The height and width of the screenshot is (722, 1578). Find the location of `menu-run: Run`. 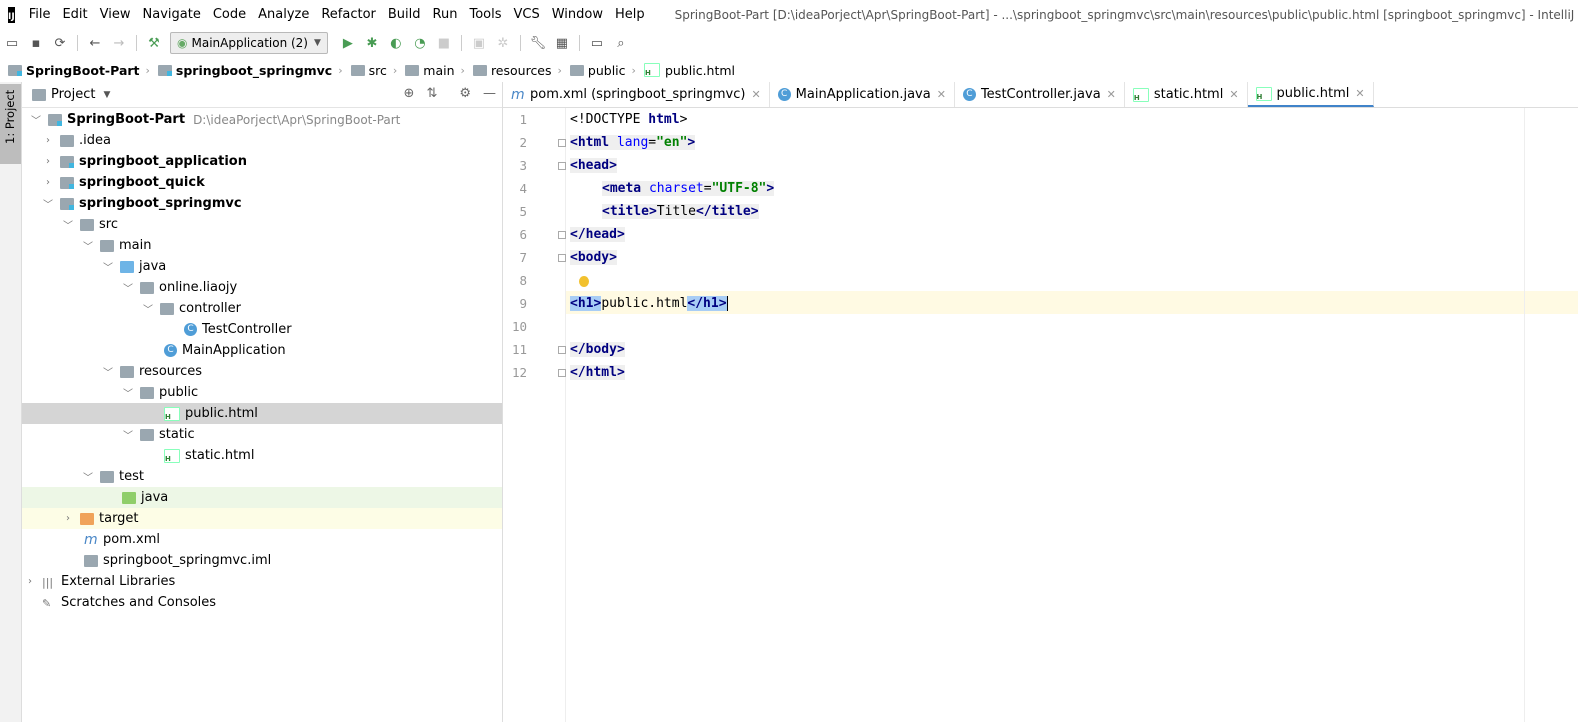

menu-run: Run is located at coordinates (445, 15).